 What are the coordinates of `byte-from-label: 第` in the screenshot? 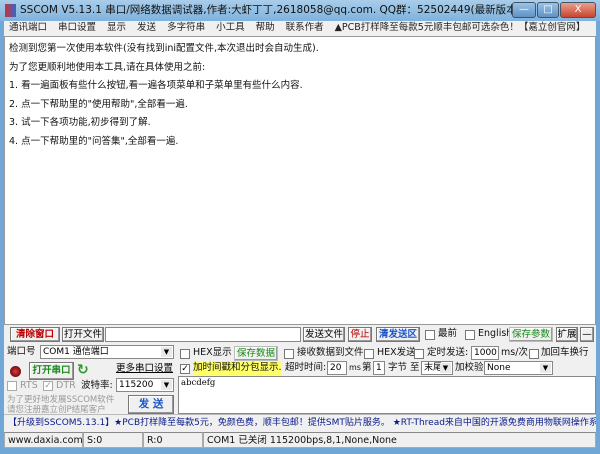 It's located at (367, 367).